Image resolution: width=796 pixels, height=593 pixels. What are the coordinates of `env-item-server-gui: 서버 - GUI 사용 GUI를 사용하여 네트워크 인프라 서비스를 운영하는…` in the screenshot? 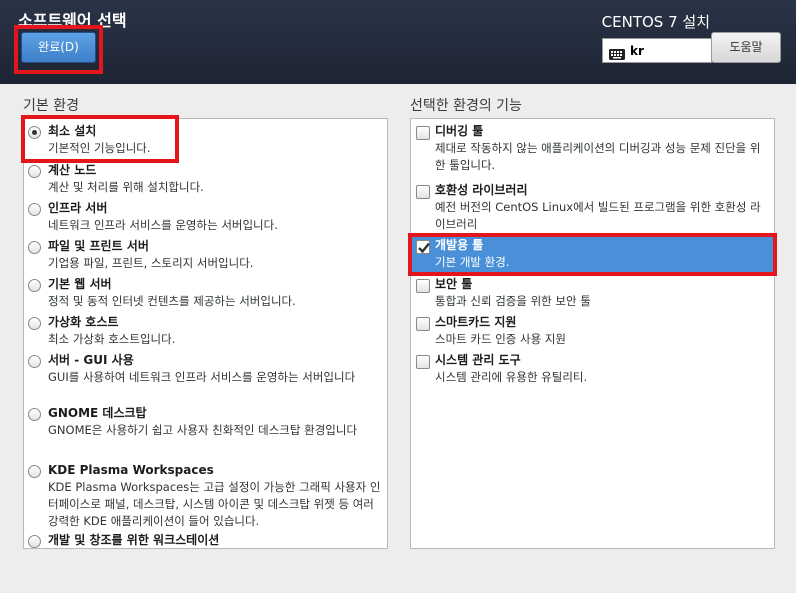 It's located at (205, 368).